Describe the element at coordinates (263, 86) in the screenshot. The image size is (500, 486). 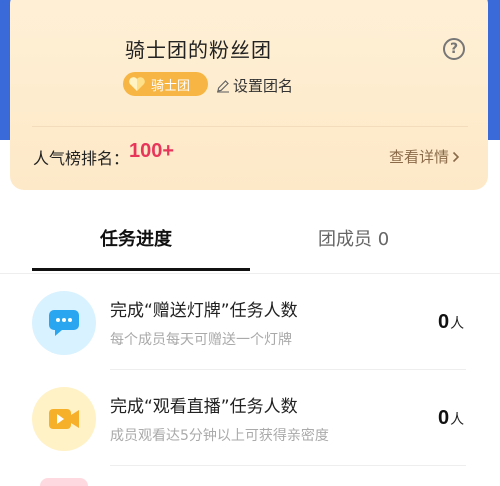
I see `edit-name-label: 设置团名` at that location.